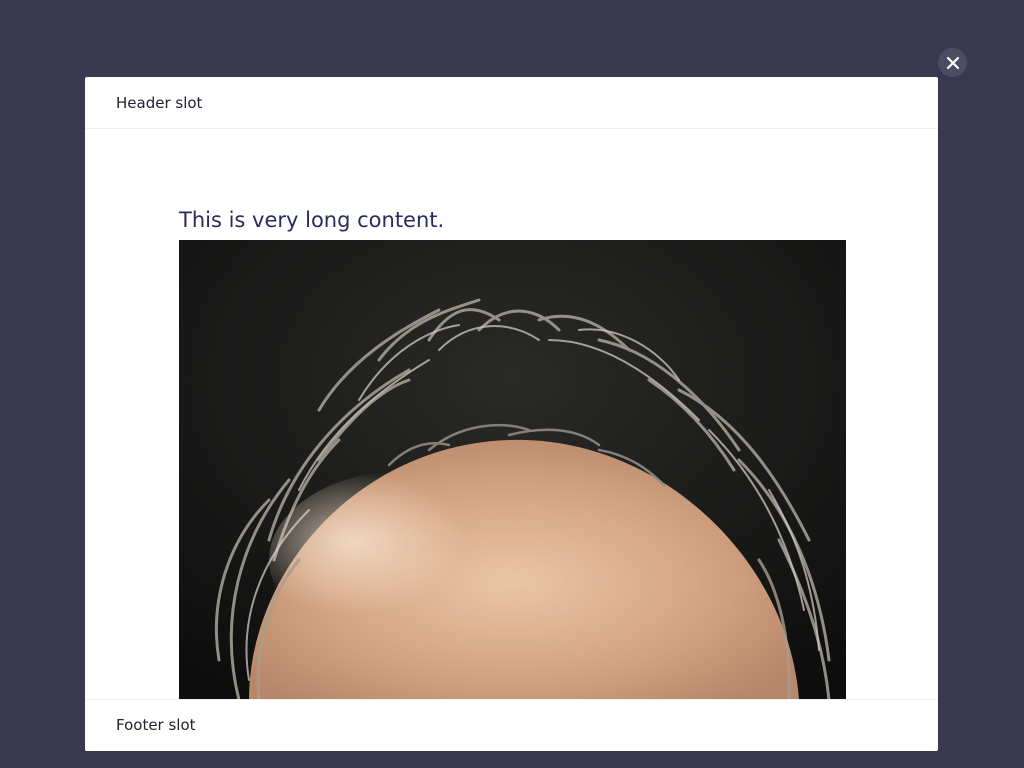 The width and height of the screenshot is (1024, 768). I want to click on close-icon, so click(952, 62).